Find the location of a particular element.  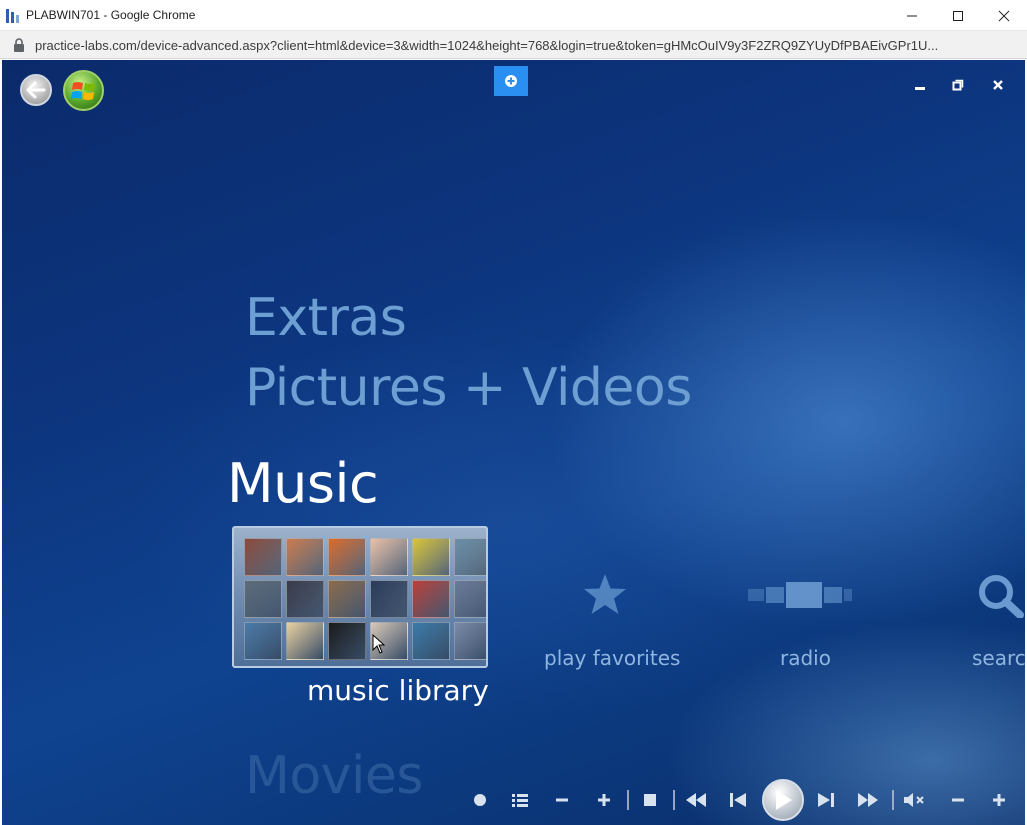

music-library-label: music library is located at coordinates (398, 690).